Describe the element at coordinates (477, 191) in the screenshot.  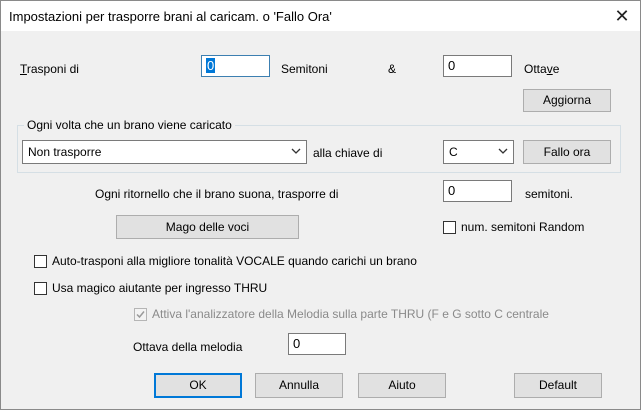
I see `chorus-semitones-input: 0` at that location.